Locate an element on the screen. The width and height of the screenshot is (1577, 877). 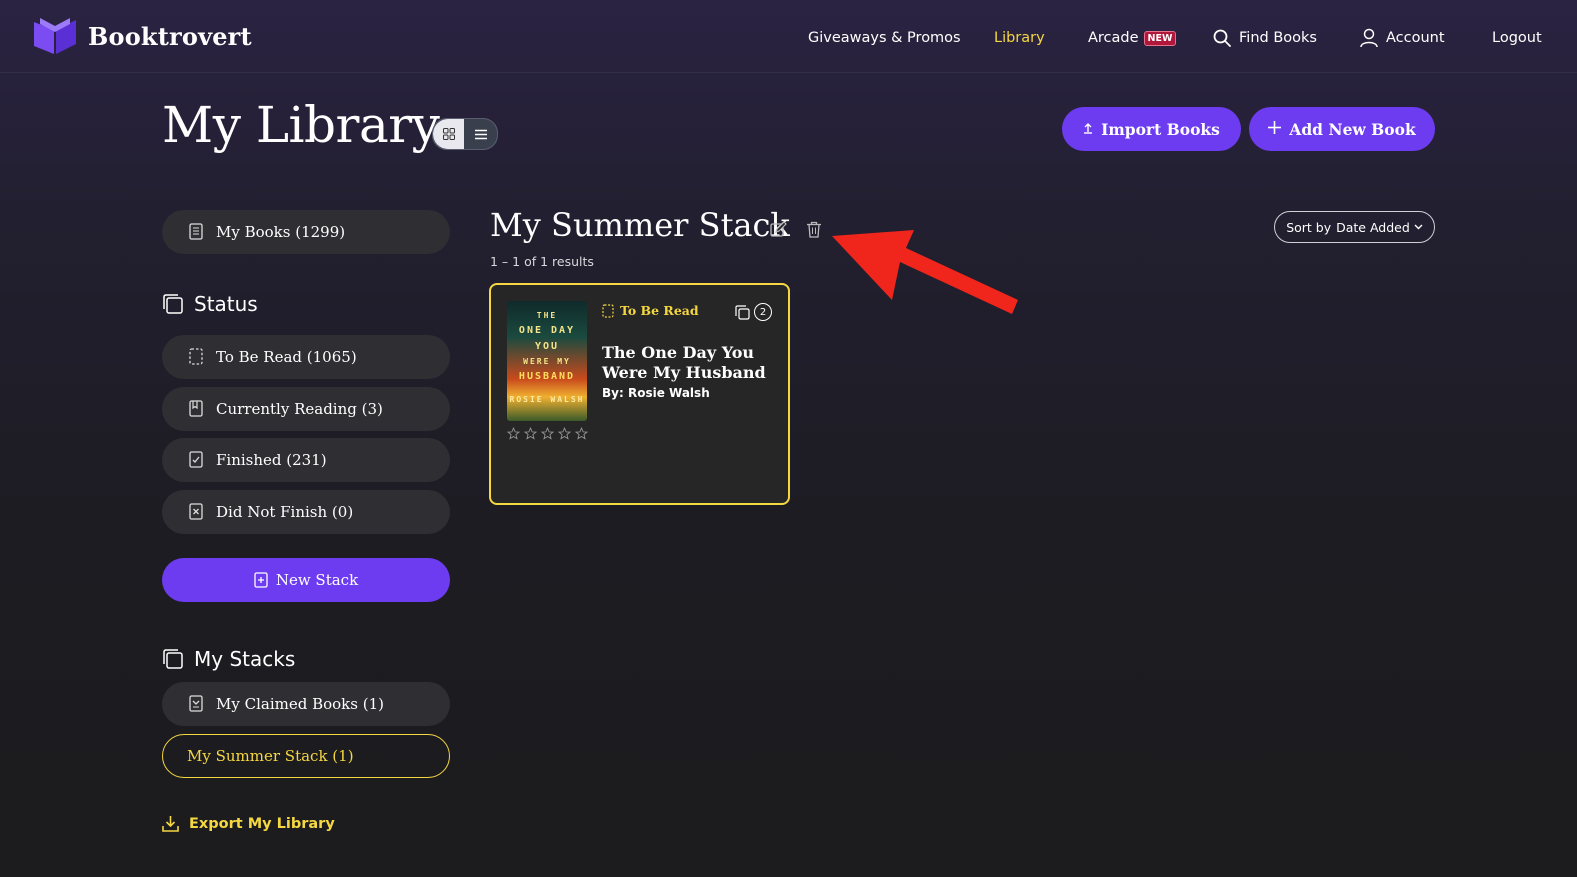
sidebar-item-label: My Claimed Books (1) is located at coordinates (300, 704).